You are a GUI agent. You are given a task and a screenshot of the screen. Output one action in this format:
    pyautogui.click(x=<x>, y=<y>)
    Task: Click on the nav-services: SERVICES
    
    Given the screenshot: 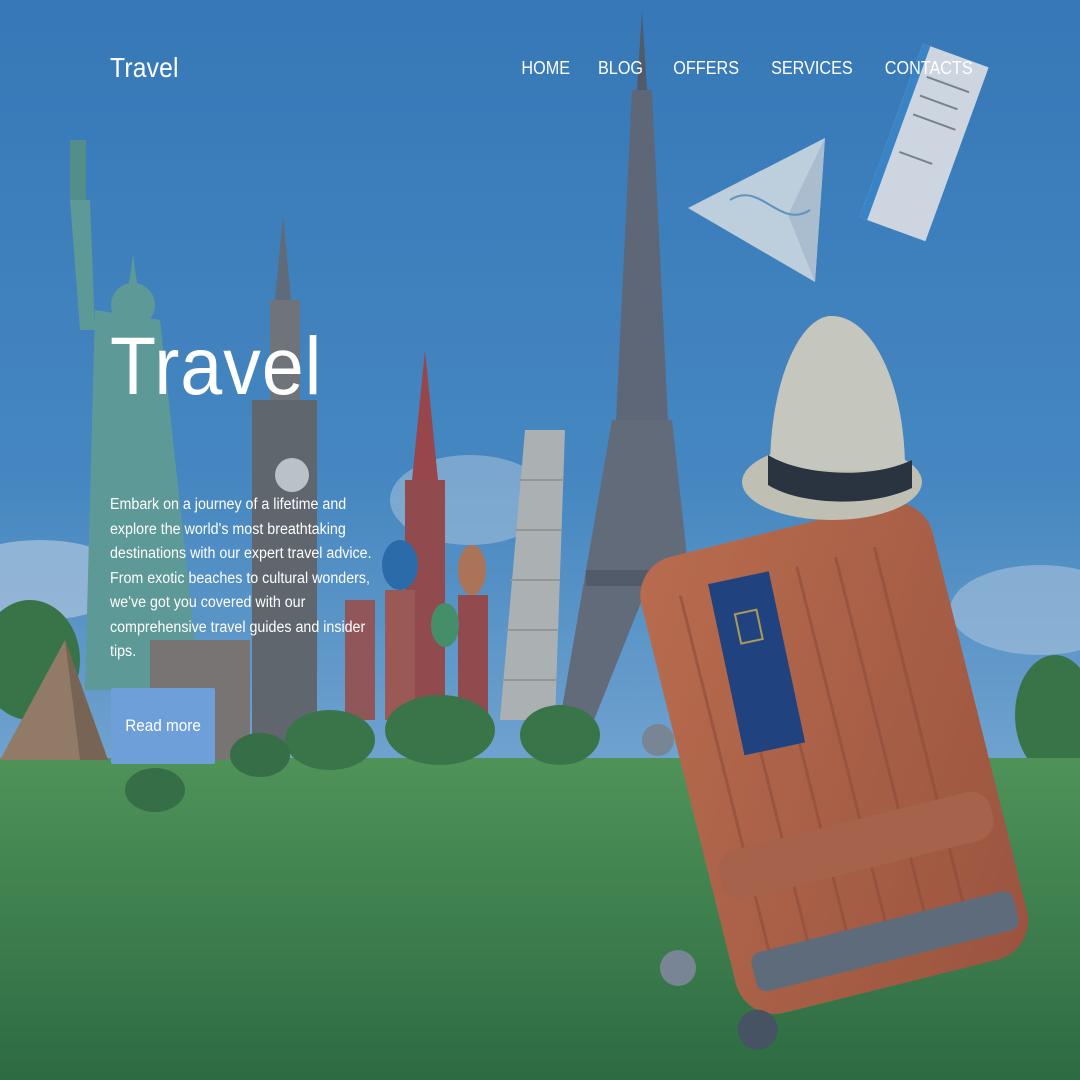 What is the action you would take?
    pyautogui.click(x=812, y=68)
    